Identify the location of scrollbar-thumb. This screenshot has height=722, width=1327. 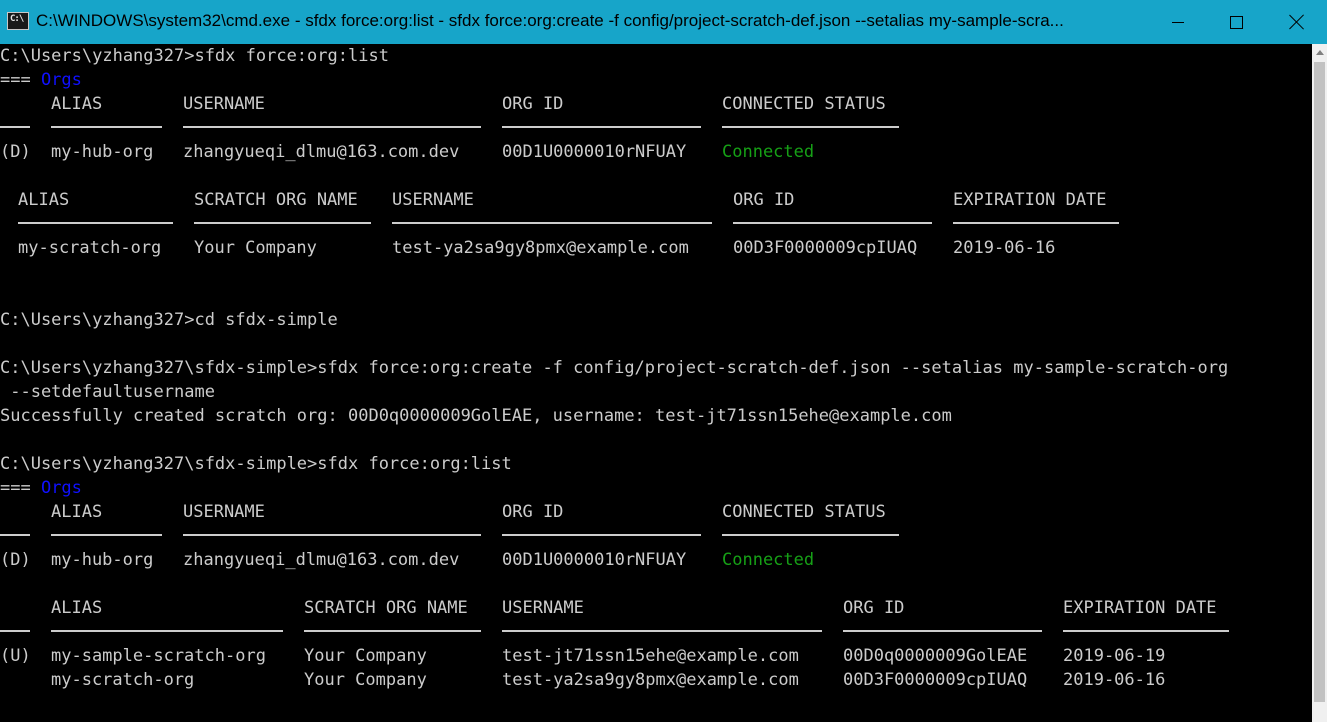
(1319, 382).